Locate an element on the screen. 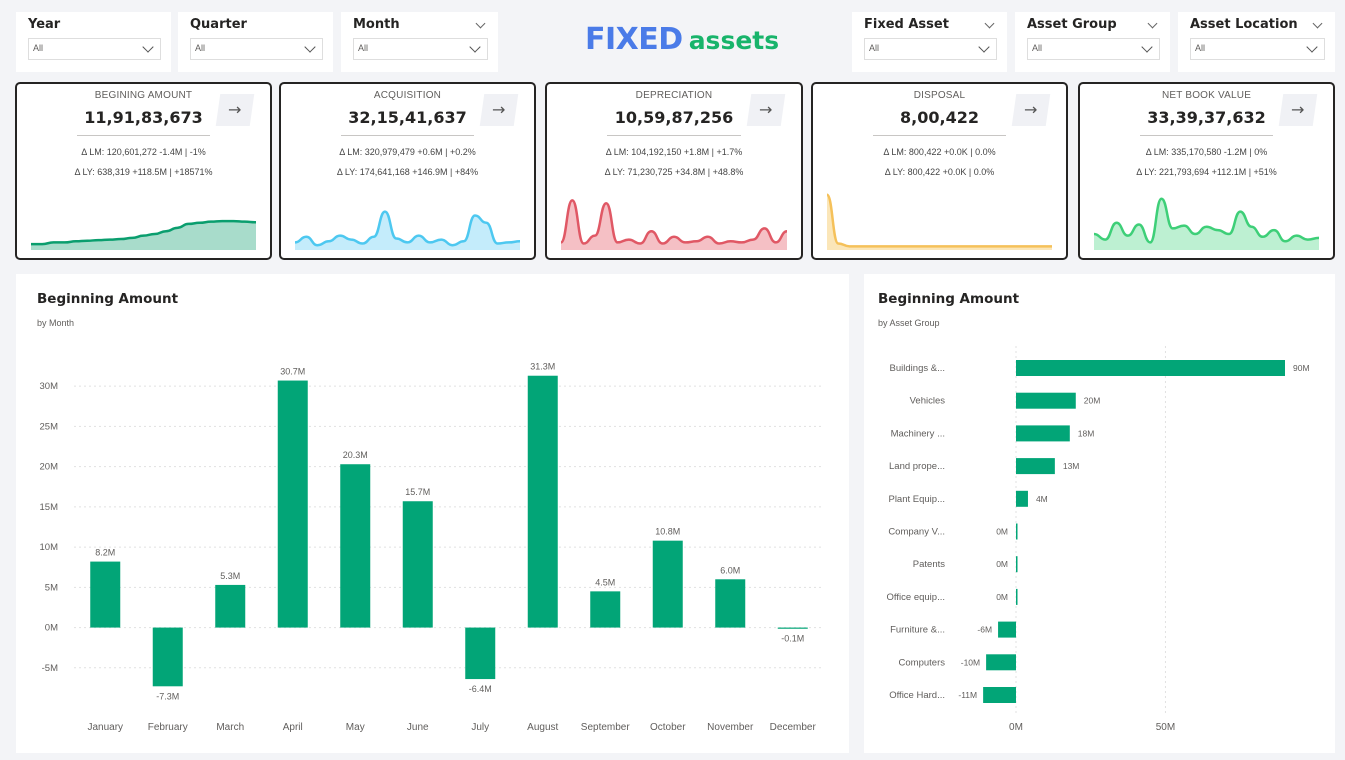 The height and width of the screenshot is (760, 1345). y-tick-label: 0M is located at coordinates (51, 628).